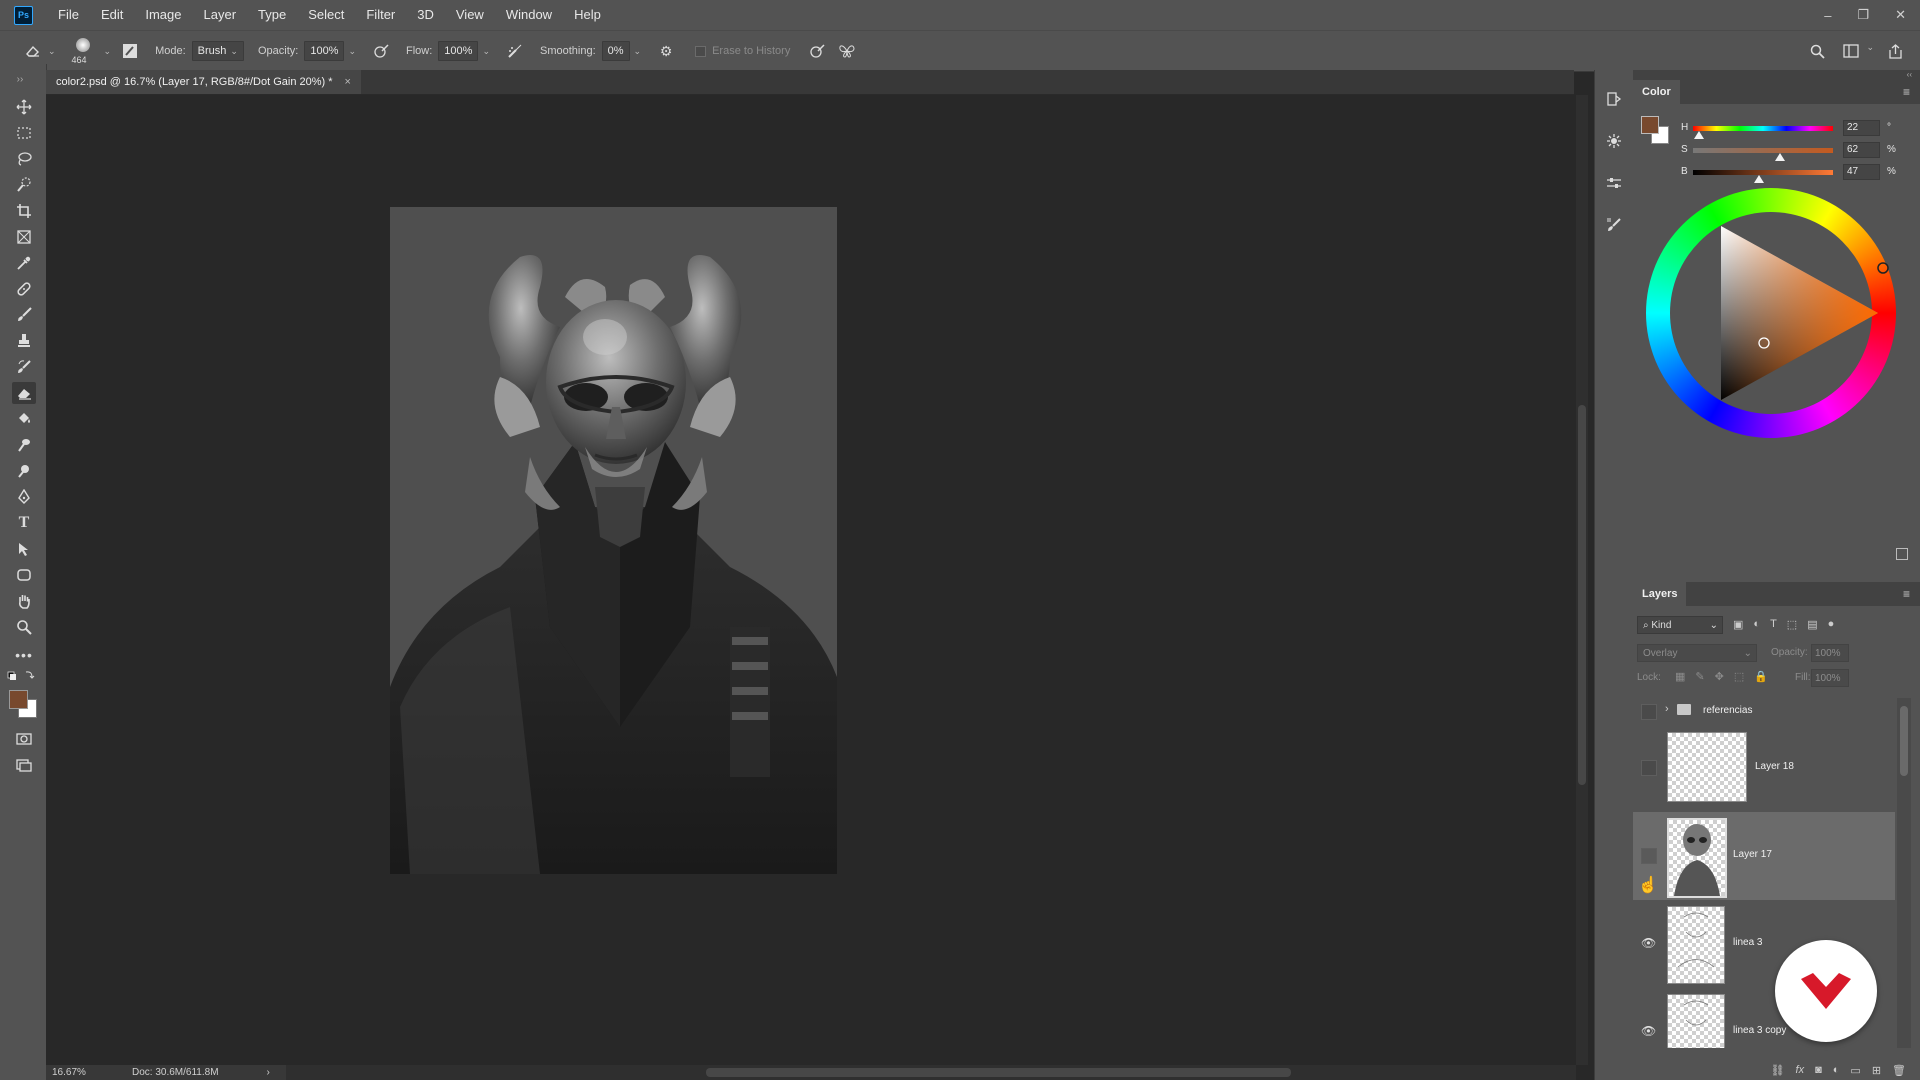 The height and width of the screenshot is (1080, 1920). Describe the element at coordinates (742, 51) in the screenshot. I see `erase-to-history-checkbox: Erase to History` at that location.